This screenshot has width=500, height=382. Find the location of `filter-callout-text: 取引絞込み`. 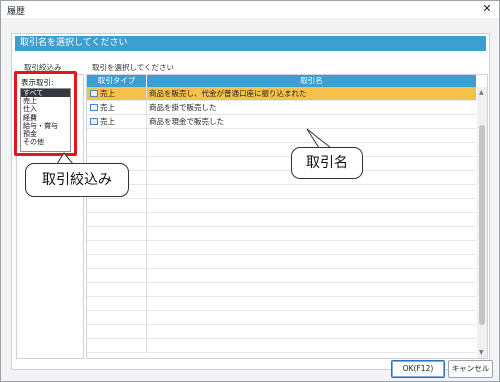

filter-callout-text: 取引絞込み is located at coordinates (77, 180).